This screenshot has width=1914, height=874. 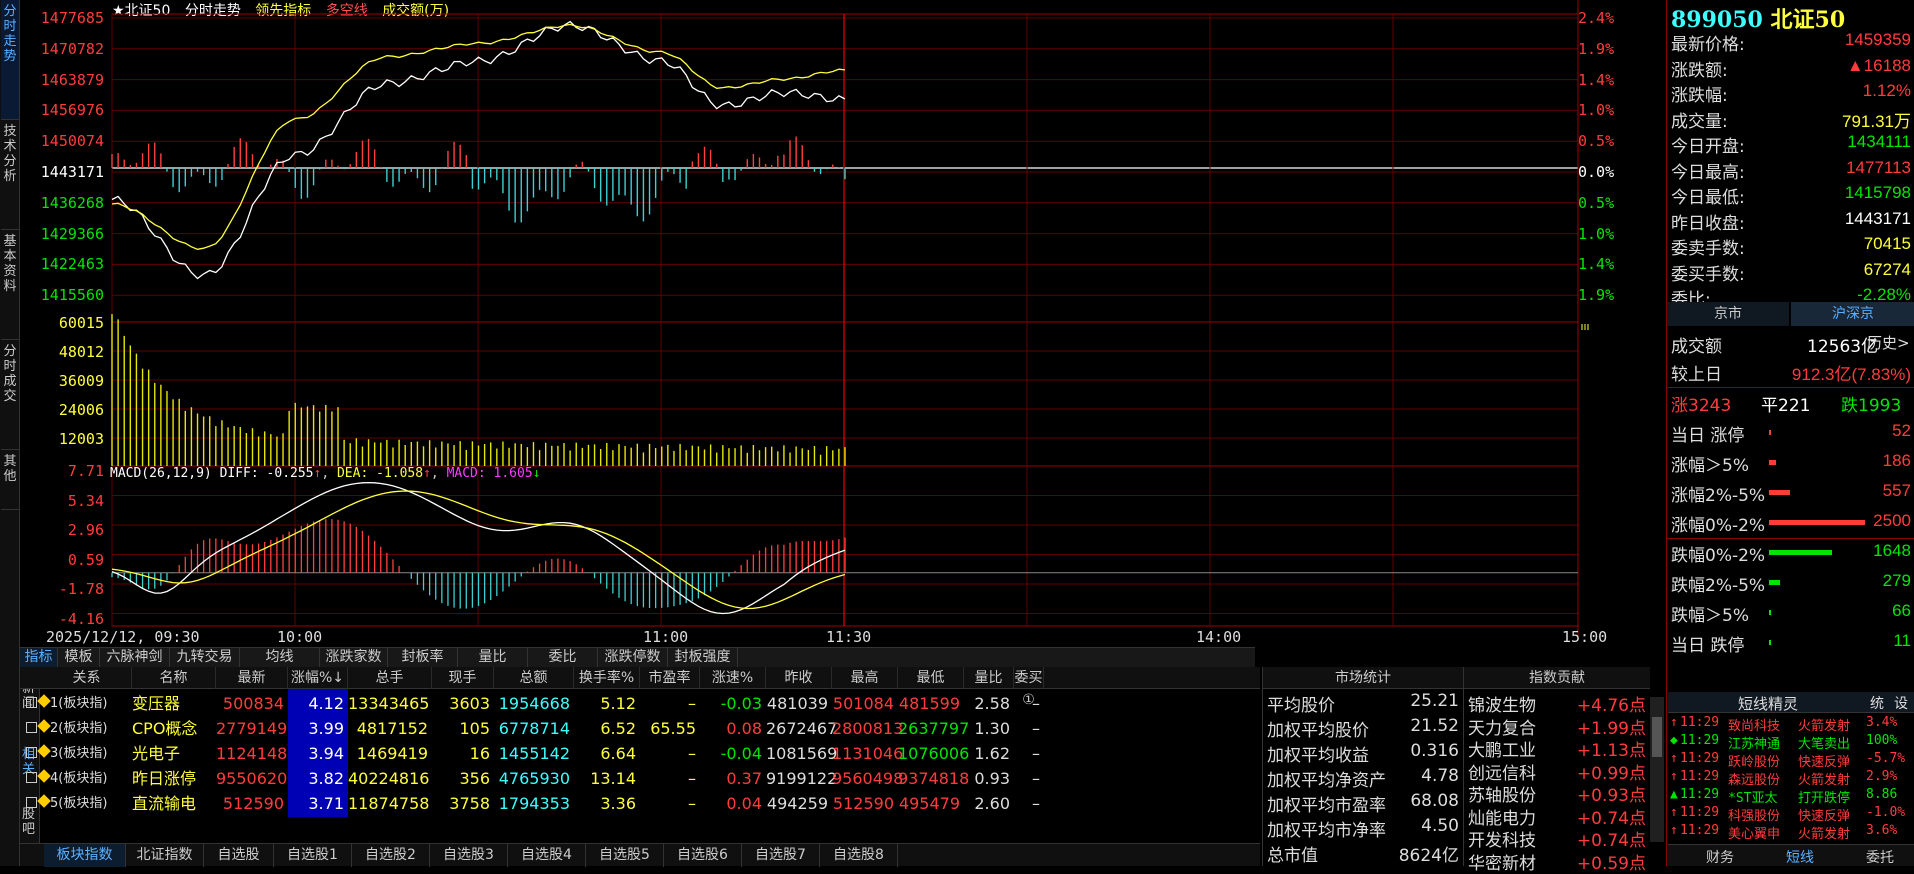 What do you see at coordinates (1657, 737) in the screenshot?
I see `scrollbar-thumb` at bounding box center [1657, 737].